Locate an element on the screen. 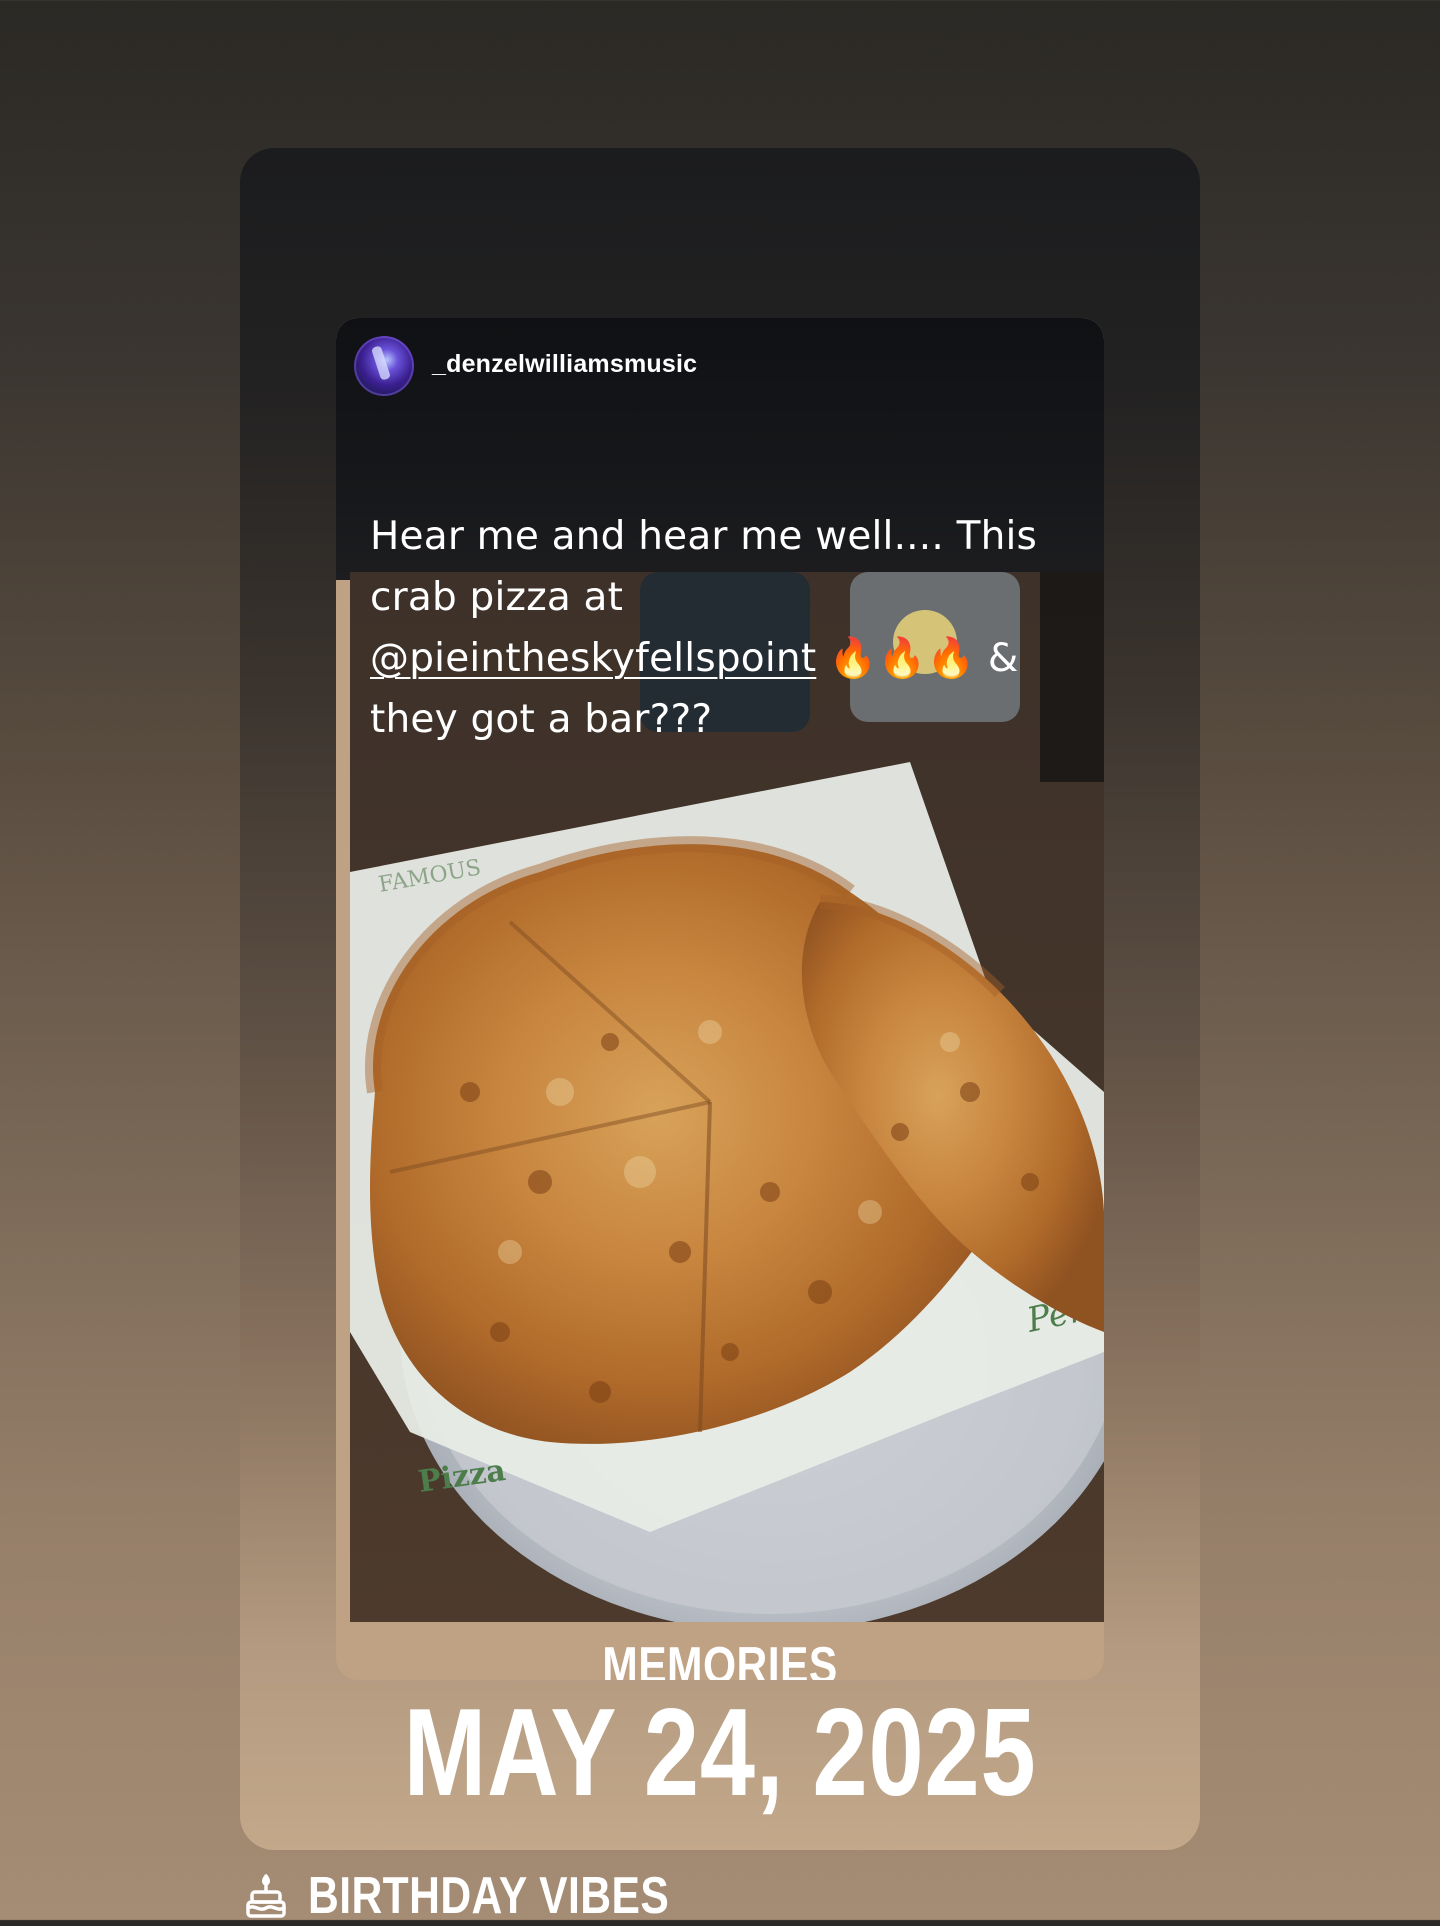  caption-line-1: Hear me and hear me well.... This is located at coordinates (704, 536).